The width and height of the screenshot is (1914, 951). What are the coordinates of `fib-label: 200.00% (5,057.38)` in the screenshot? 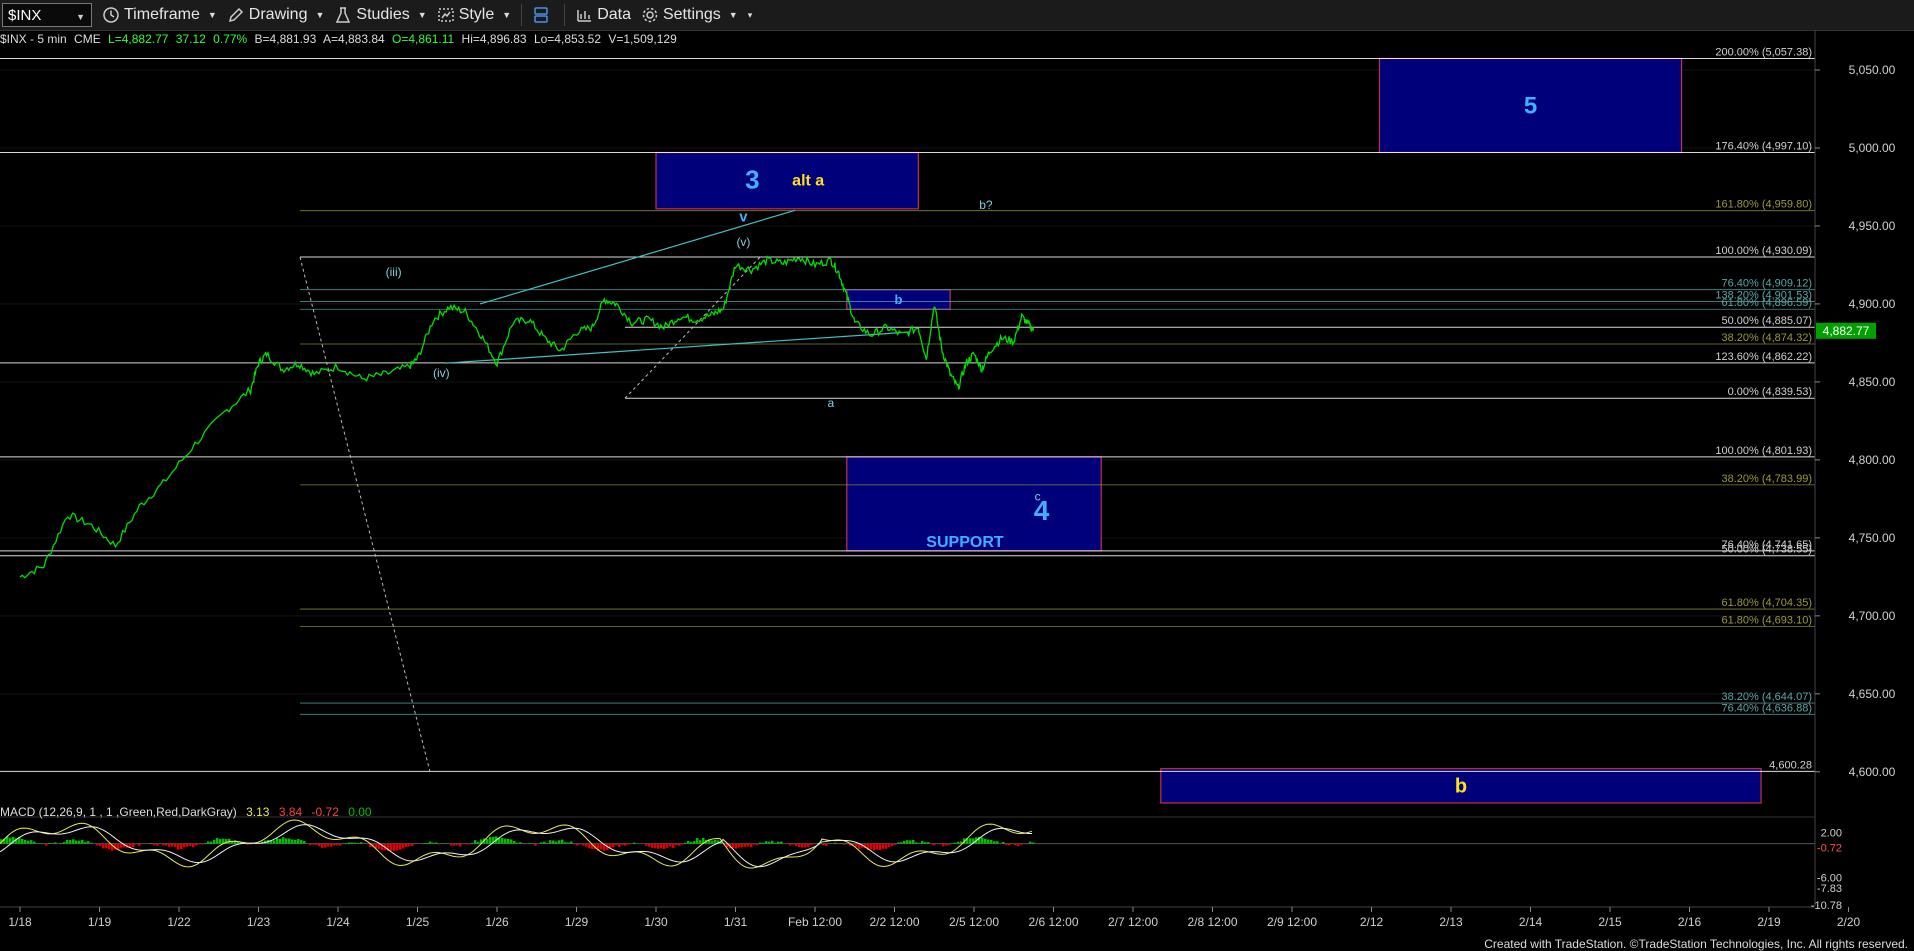 It's located at (1763, 52).